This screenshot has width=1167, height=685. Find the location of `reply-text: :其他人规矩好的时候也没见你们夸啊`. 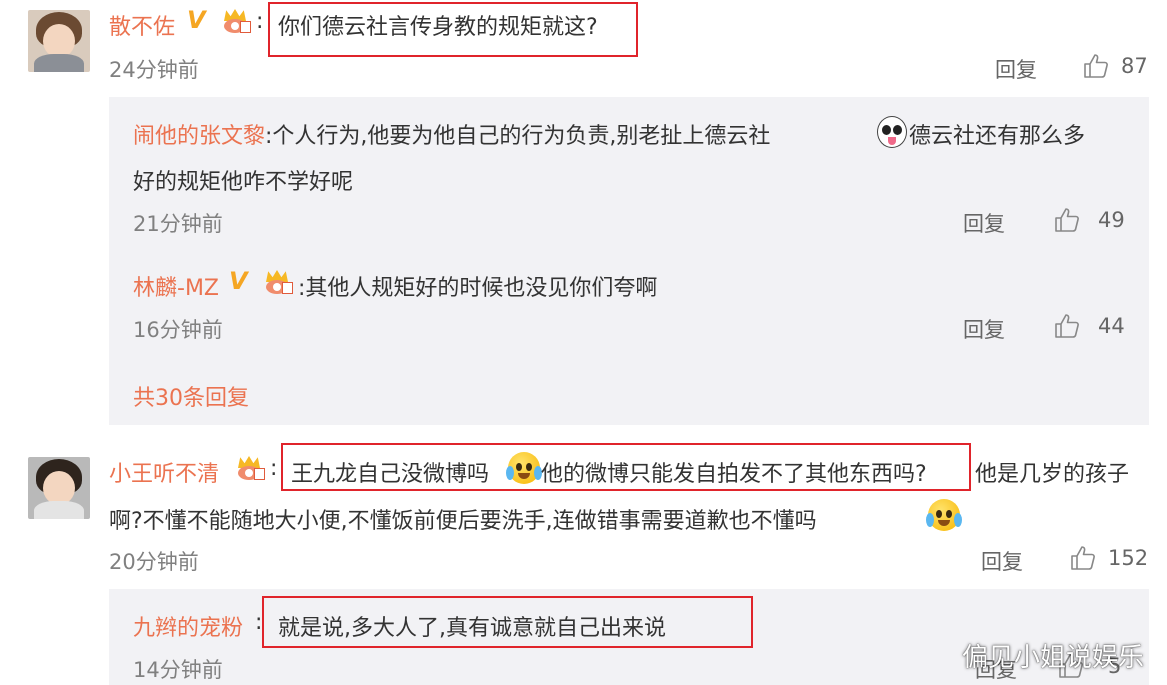

reply-text: :其他人规矩好的时候也没见你们夸啊 is located at coordinates (478, 288).